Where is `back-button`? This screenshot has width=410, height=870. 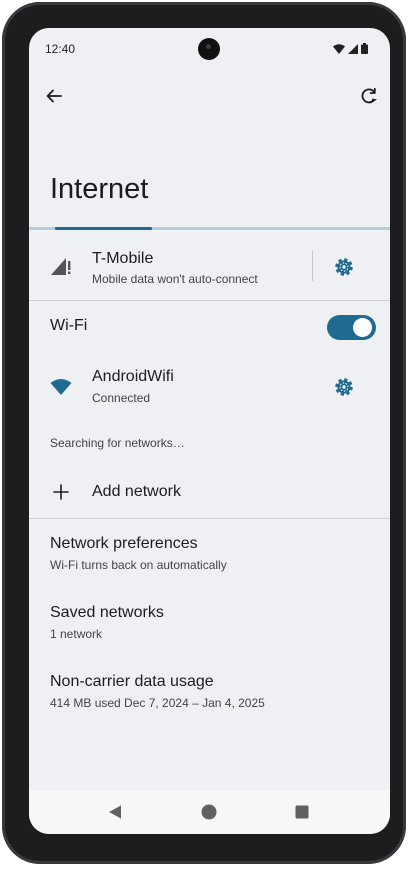
back-button is located at coordinates (54, 96).